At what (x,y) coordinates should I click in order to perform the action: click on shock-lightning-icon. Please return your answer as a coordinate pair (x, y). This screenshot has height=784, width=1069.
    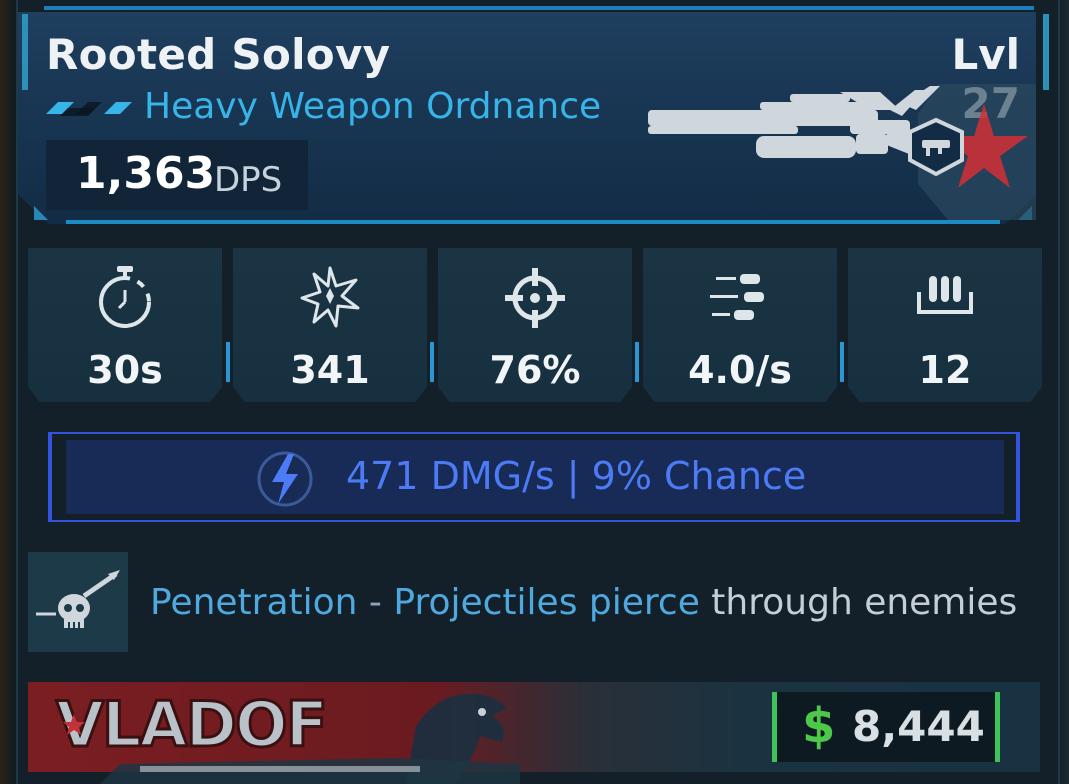
    Looking at the image, I should click on (285, 479).